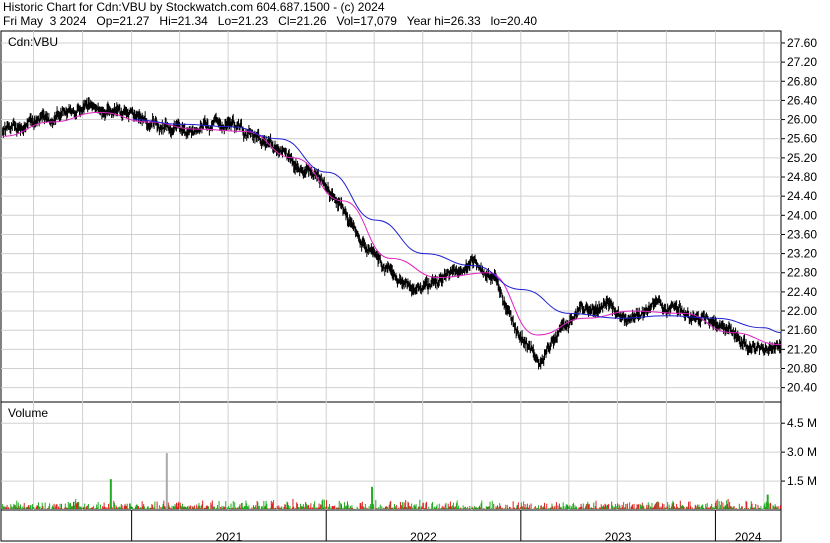 The image size is (830, 543). Describe the element at coordinates (802, 452) in the screenshot. I see `volume-tick-label: 3.0 M` at that location.